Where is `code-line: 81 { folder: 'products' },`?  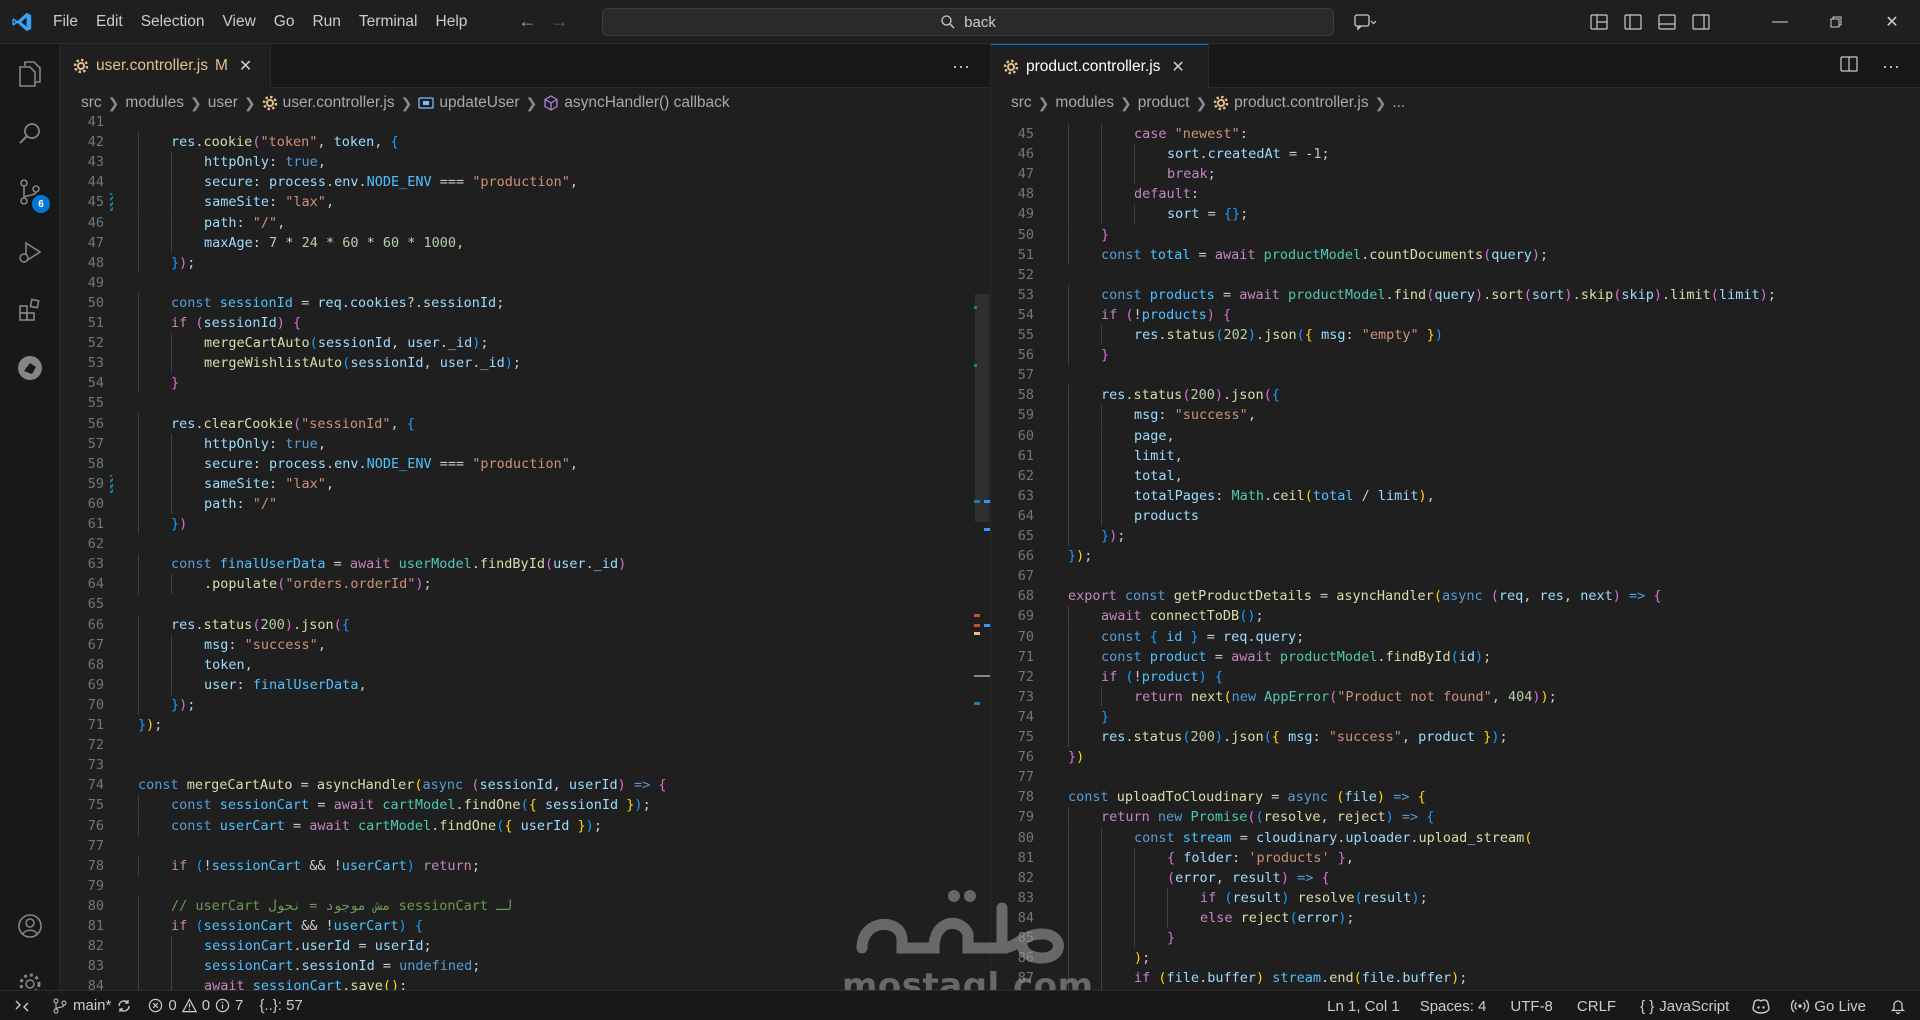
code-line: 81 { folder: 'products' }, is located at coordinates (1455, 857).